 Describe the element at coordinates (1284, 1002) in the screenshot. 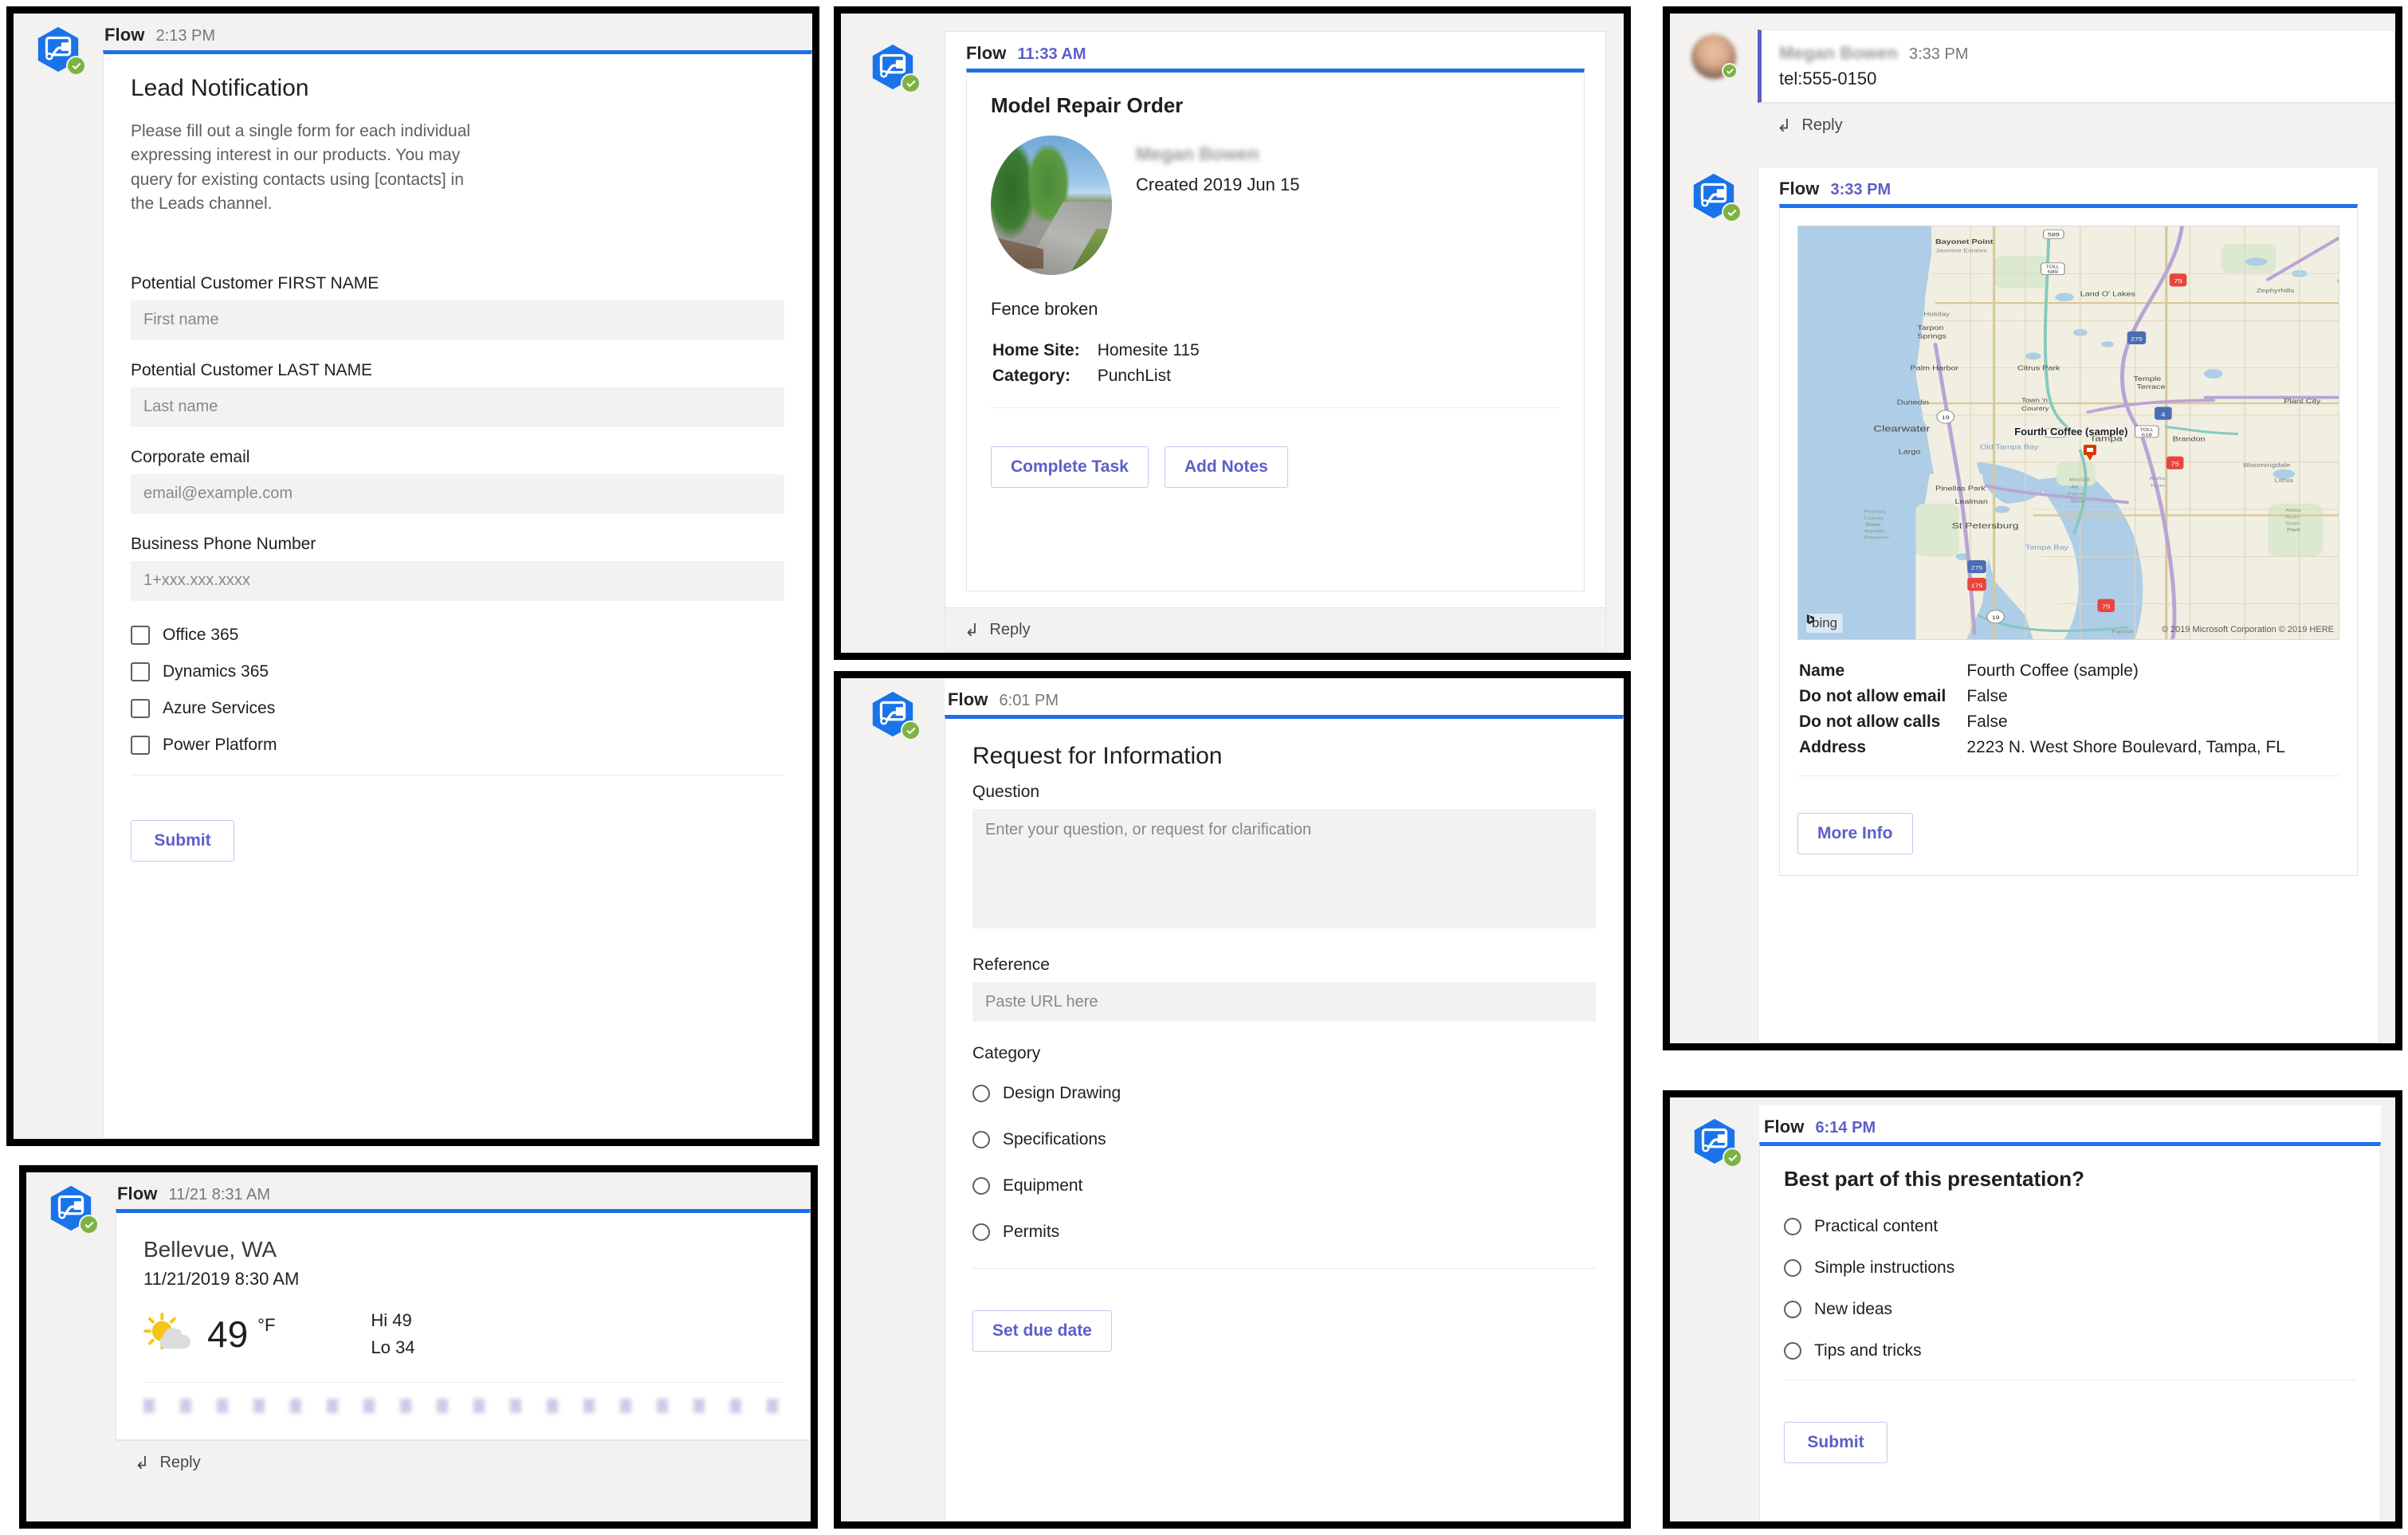

I see `reference-input: Paste URL here` at that location.